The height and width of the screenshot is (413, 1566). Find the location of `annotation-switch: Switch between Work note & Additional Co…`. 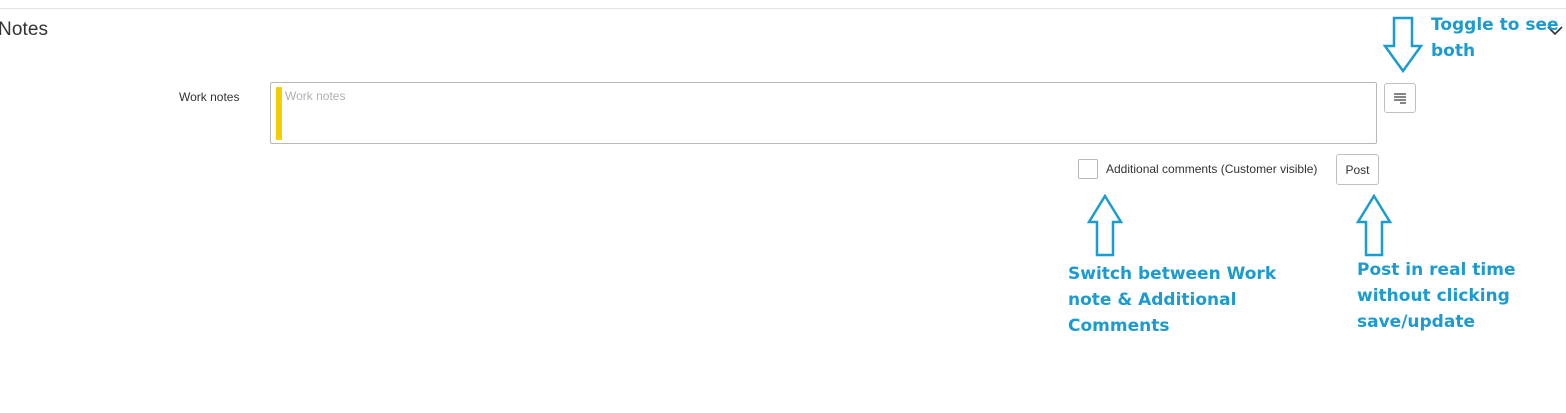

annotation-switch: Switch between Work note & Additional Co… is located at coordinates (1172, 300).